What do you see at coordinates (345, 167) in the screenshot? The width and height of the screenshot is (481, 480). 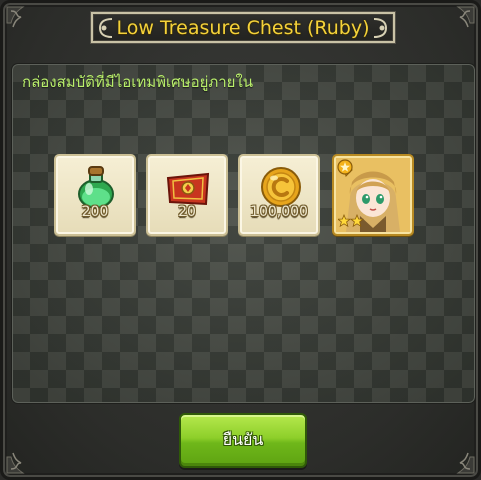 I see `element-badge-icon` at bounding box center [345, 167].